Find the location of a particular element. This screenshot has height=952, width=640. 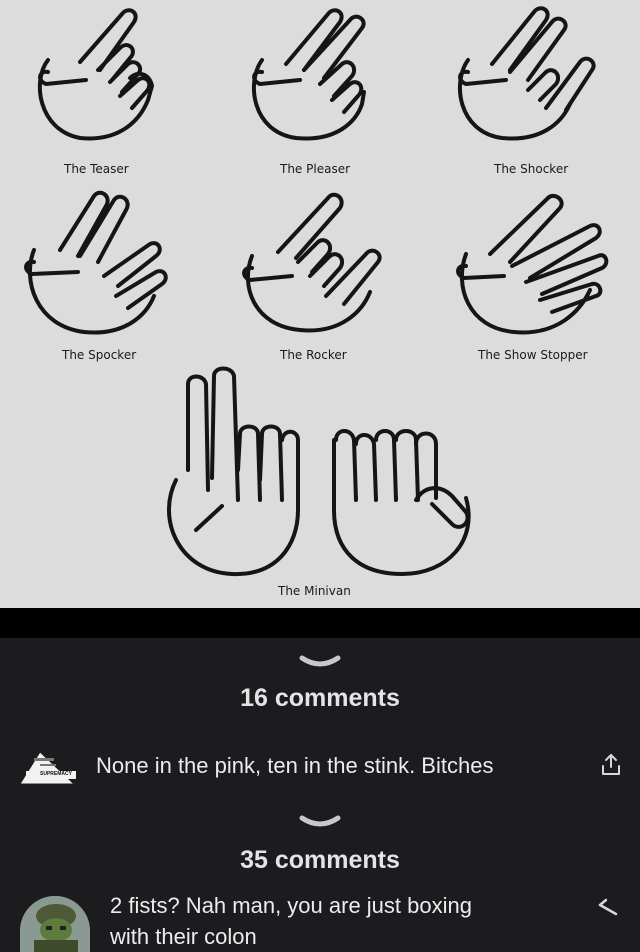

show-stopper-hand-icon is located at coordinates (532, 264).